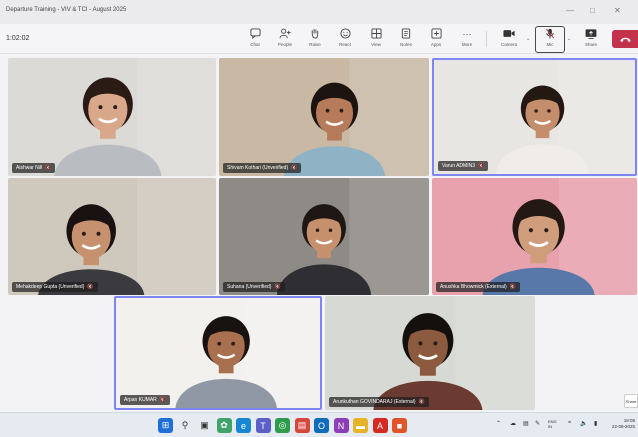 This screenshot has width=638, height=437. I want to click on share-label: Share, so click(590, 44).